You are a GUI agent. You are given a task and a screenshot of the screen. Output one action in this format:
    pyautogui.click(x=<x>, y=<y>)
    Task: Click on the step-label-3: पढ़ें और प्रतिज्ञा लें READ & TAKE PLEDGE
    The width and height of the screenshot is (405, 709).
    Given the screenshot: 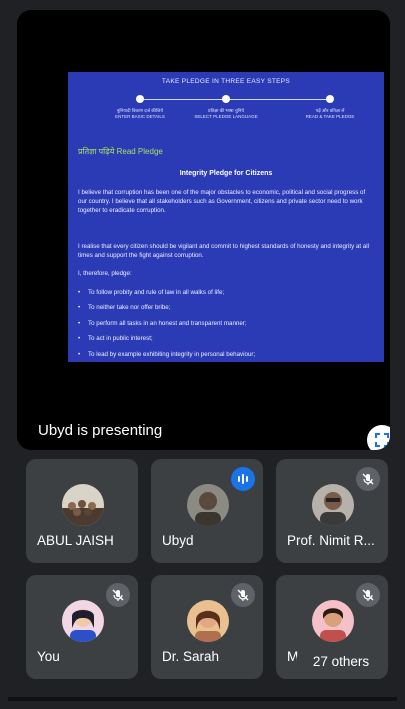 What is the action you would take?
    pyautogui.click(x=330, y=113)
    